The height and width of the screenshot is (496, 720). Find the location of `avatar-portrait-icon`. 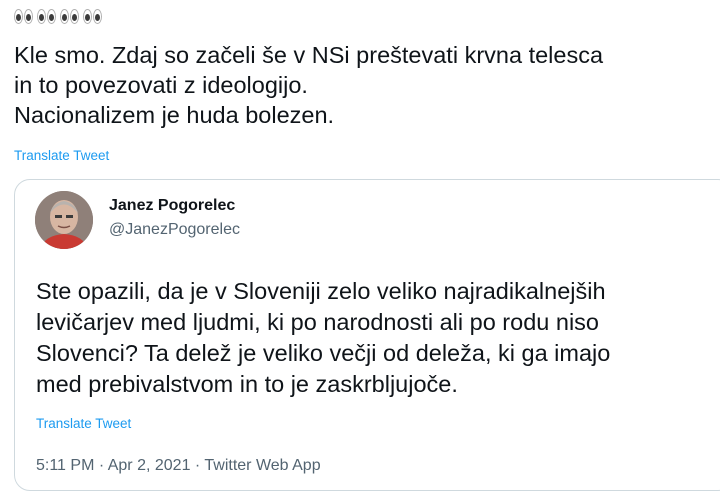

avatar-portrait-icon is located at coordinates (64, 220).